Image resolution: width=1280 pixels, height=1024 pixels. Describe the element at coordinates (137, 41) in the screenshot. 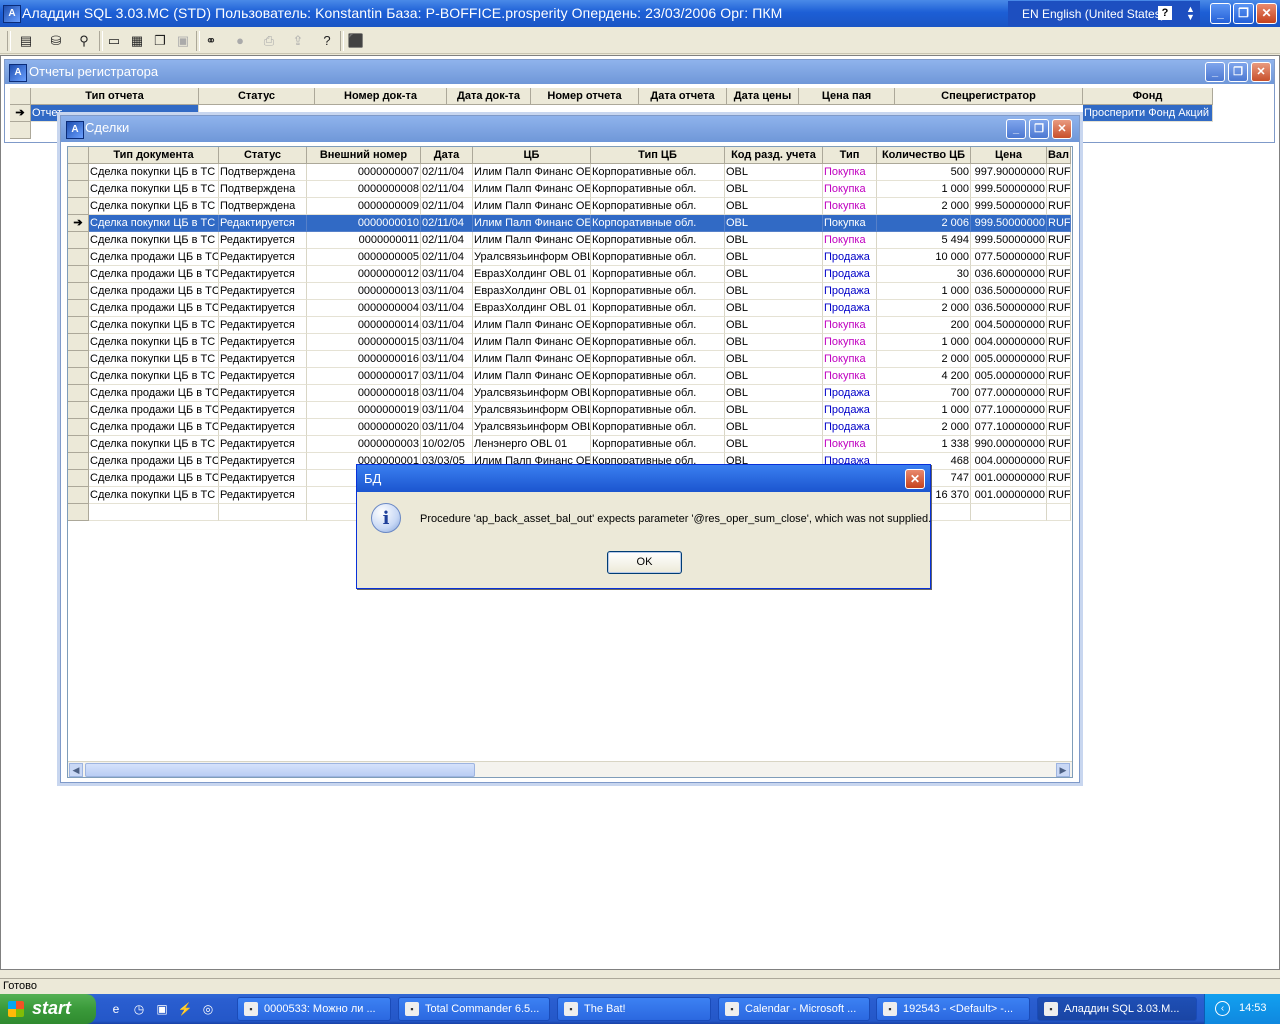

I see `tile-icon: ▦` at that location.